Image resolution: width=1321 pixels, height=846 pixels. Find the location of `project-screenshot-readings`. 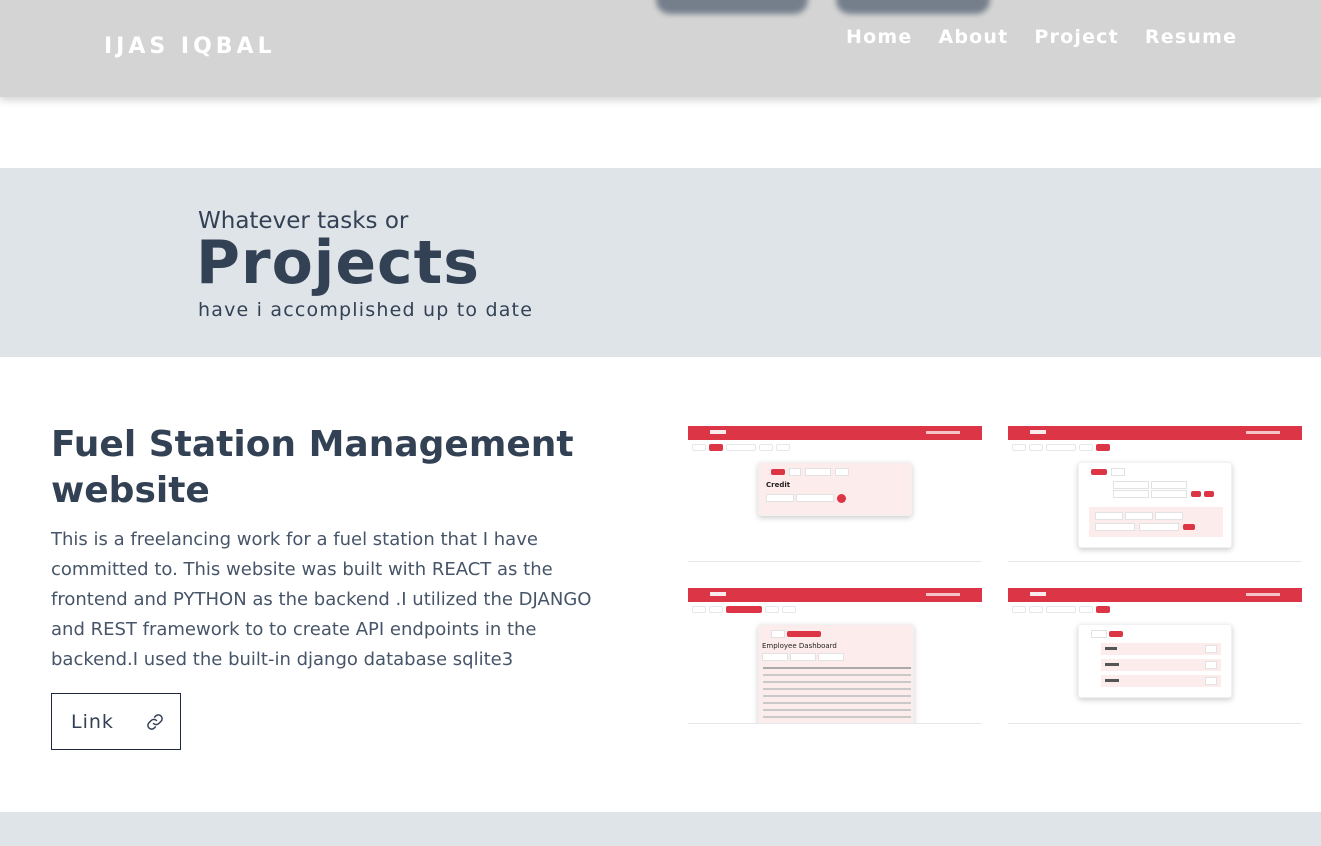

project-screenshot-readings is located at coordinates (1155, 656).